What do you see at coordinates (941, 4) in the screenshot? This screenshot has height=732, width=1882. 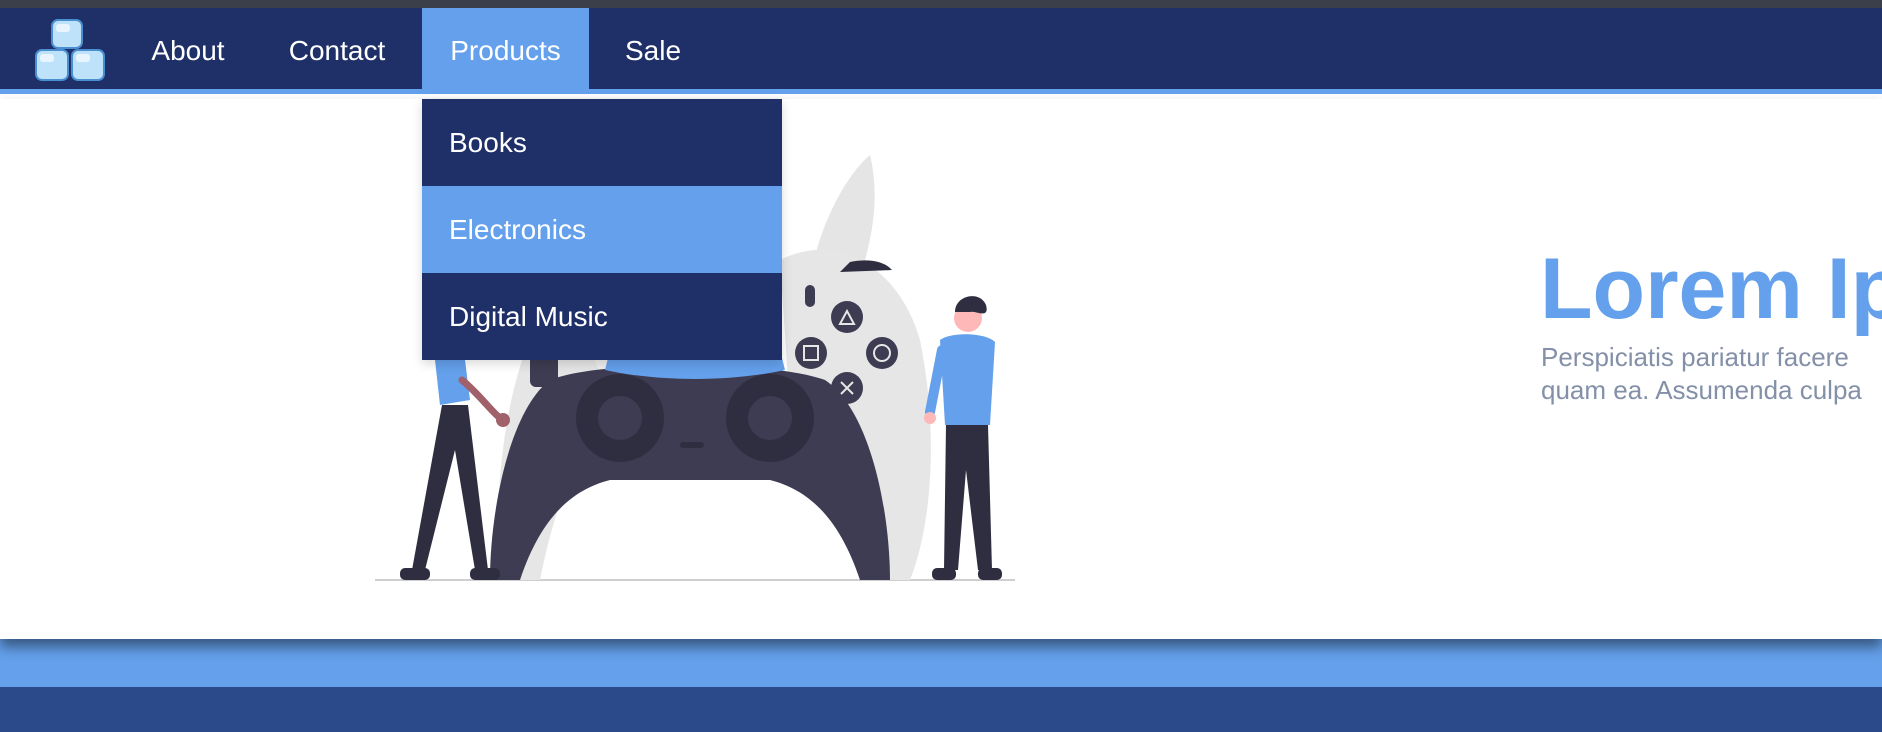 I see `browser-top-strip` at bounding box center [941, 4].